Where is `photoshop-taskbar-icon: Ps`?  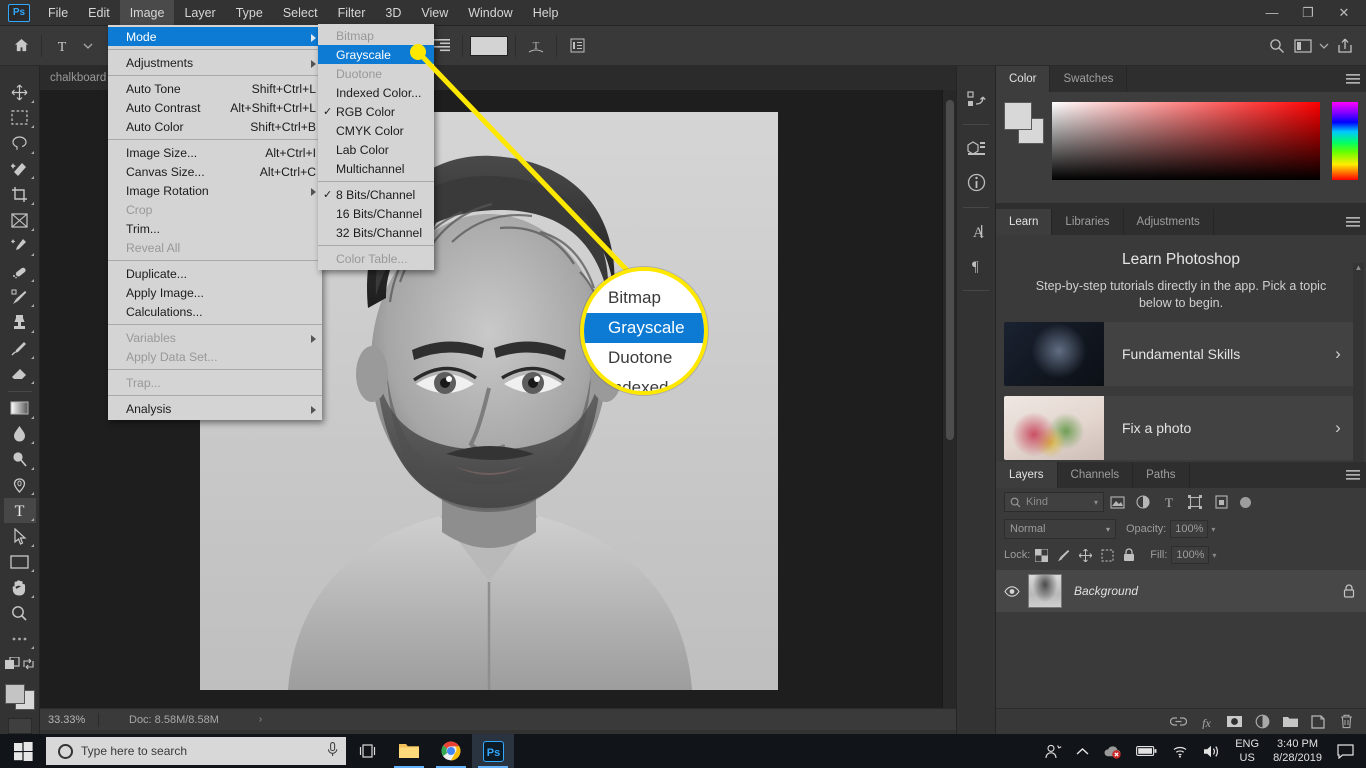
photoshop-taskbar-icon: Ps is located at coordinates (493, 751).